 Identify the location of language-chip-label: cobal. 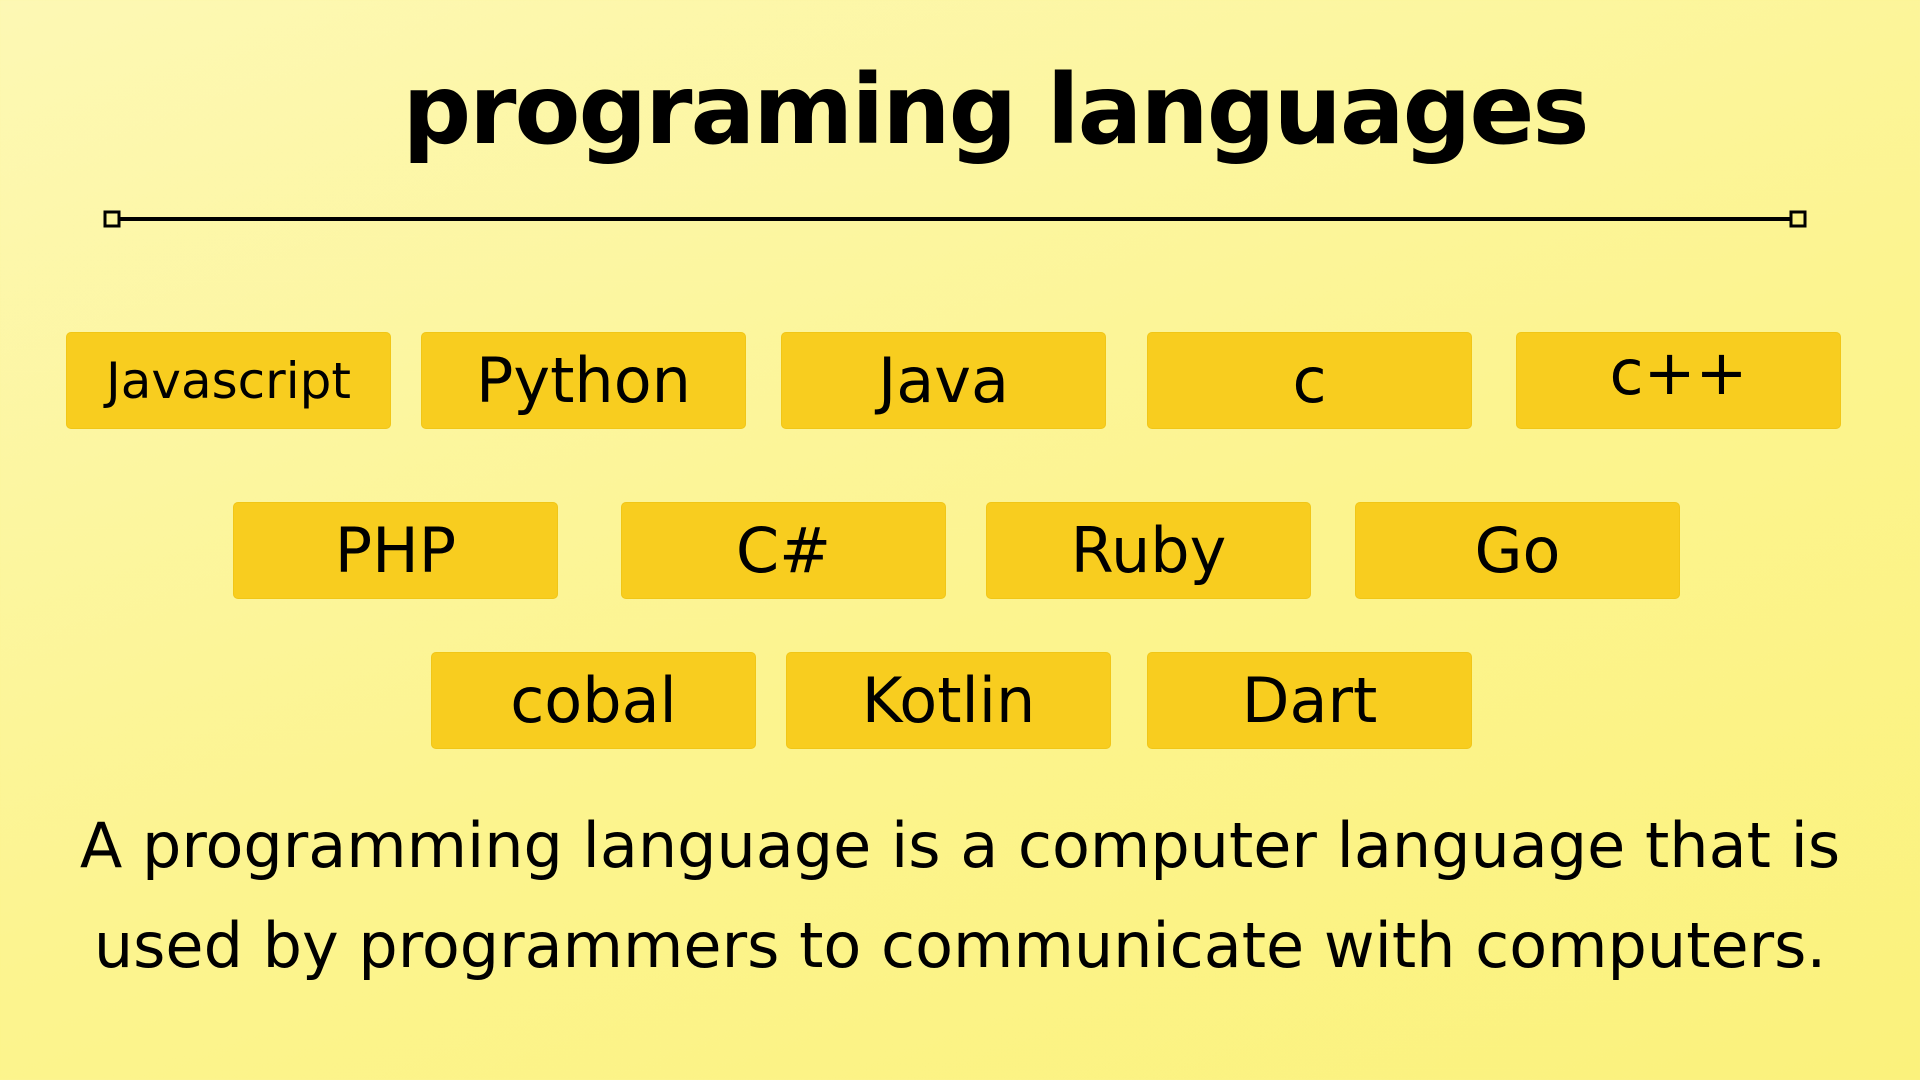
(593, 700).